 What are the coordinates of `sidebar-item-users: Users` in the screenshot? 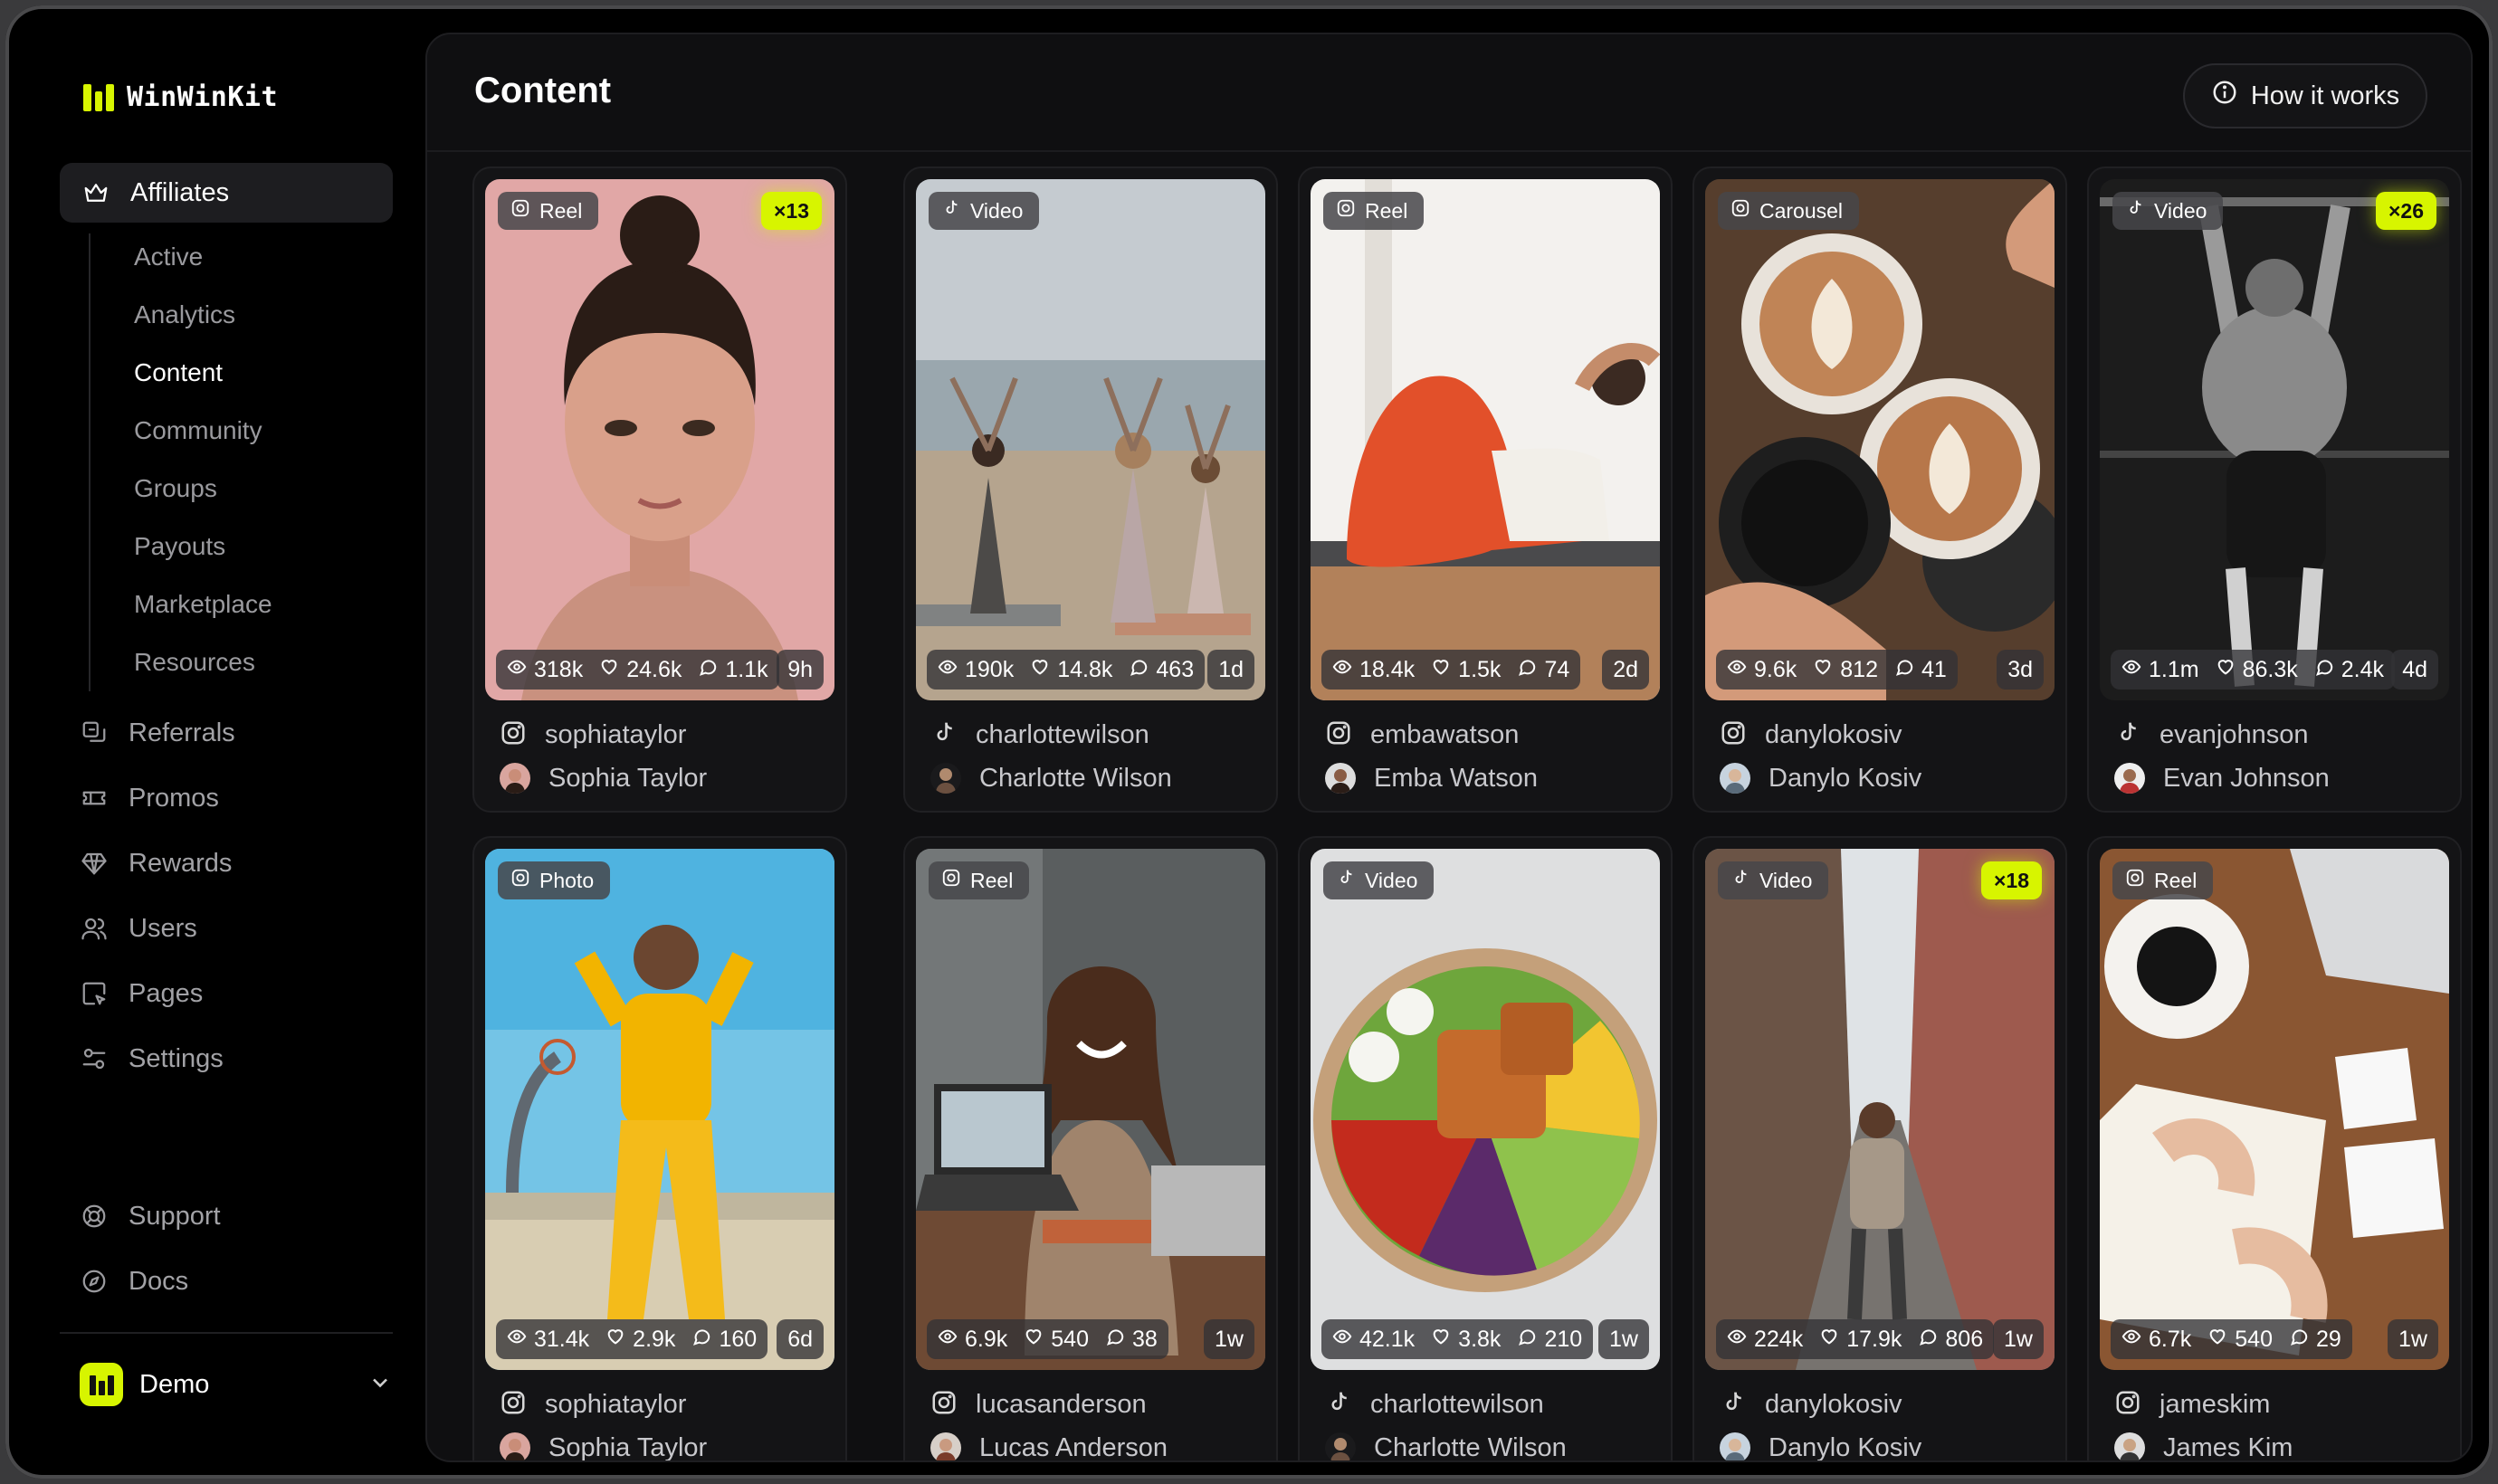 It's located at (138, 928).